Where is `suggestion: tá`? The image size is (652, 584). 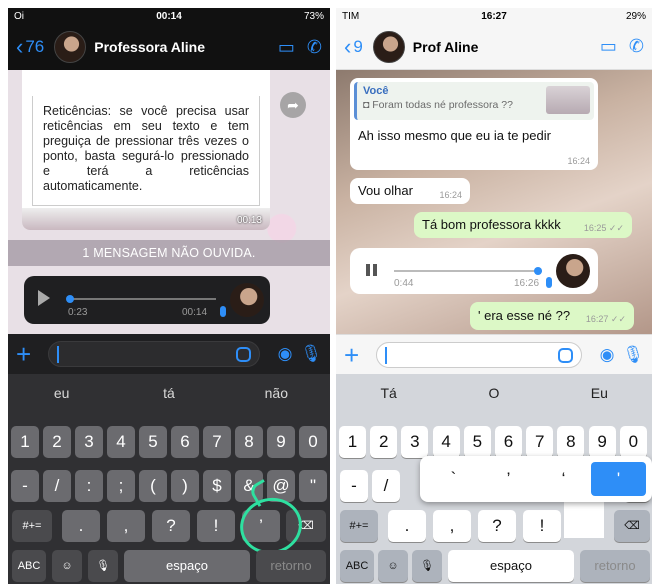
suggestion: tá is located at coordinates (168, 393).